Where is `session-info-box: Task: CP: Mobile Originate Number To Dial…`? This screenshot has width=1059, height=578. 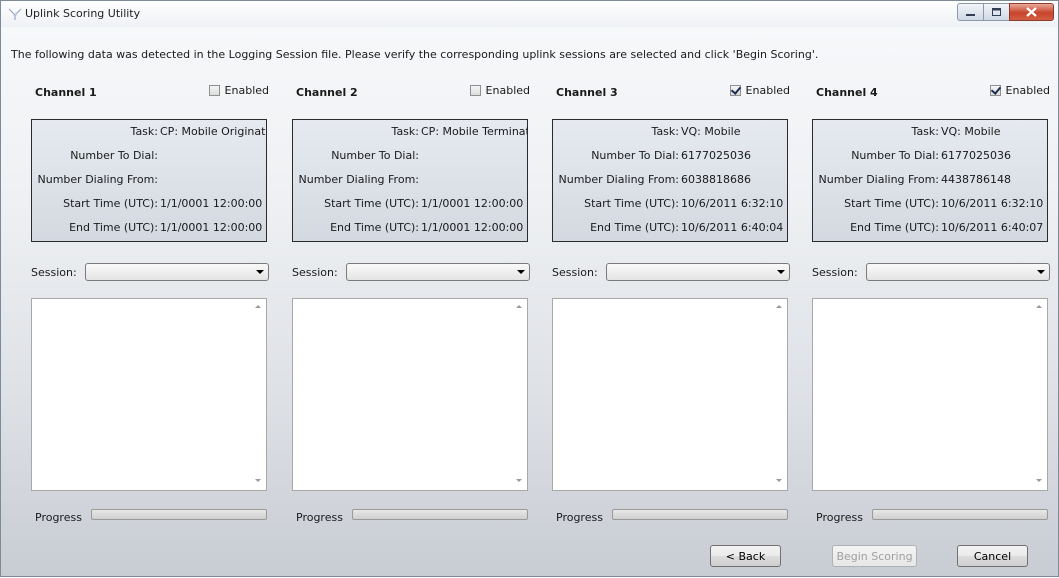 session-info-box: Task: CP: Mobile Originate Number To Dial… is located at coordinates (149, 180).